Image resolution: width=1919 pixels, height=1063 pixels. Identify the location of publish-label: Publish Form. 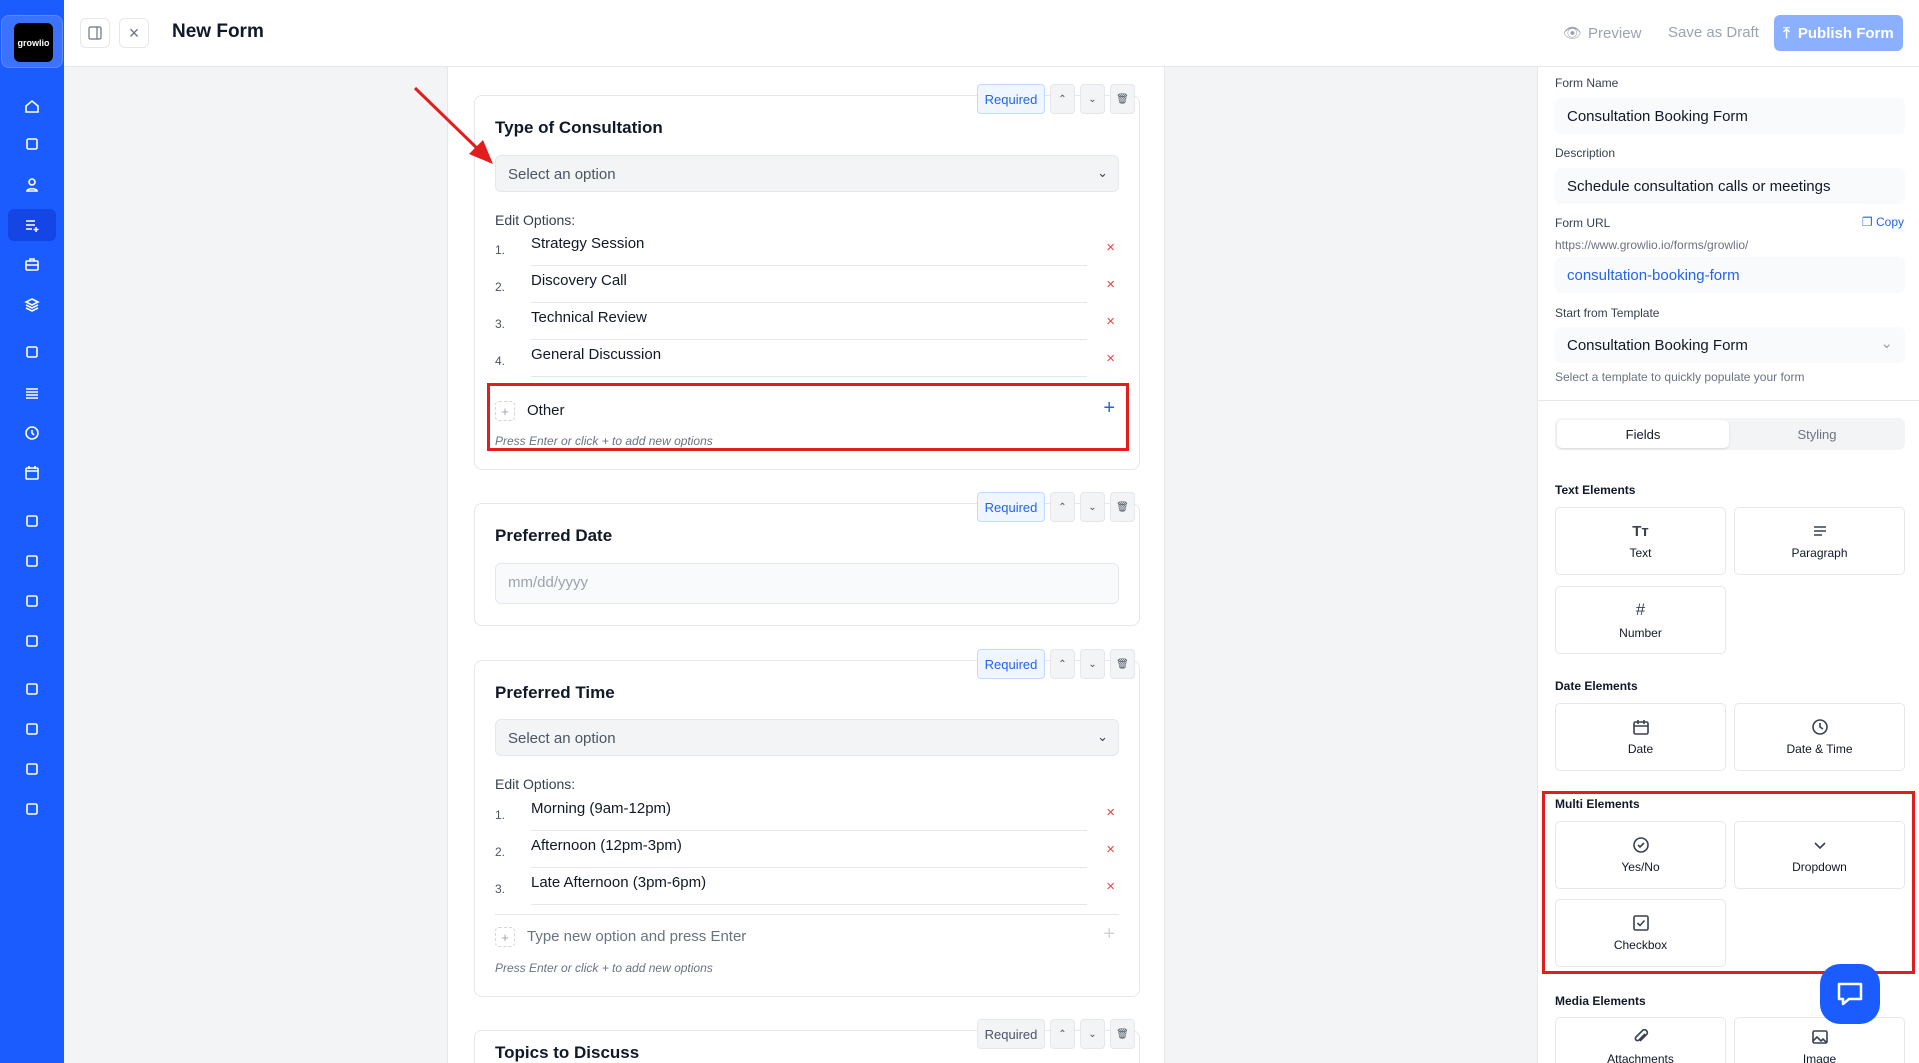
(1845, 33).